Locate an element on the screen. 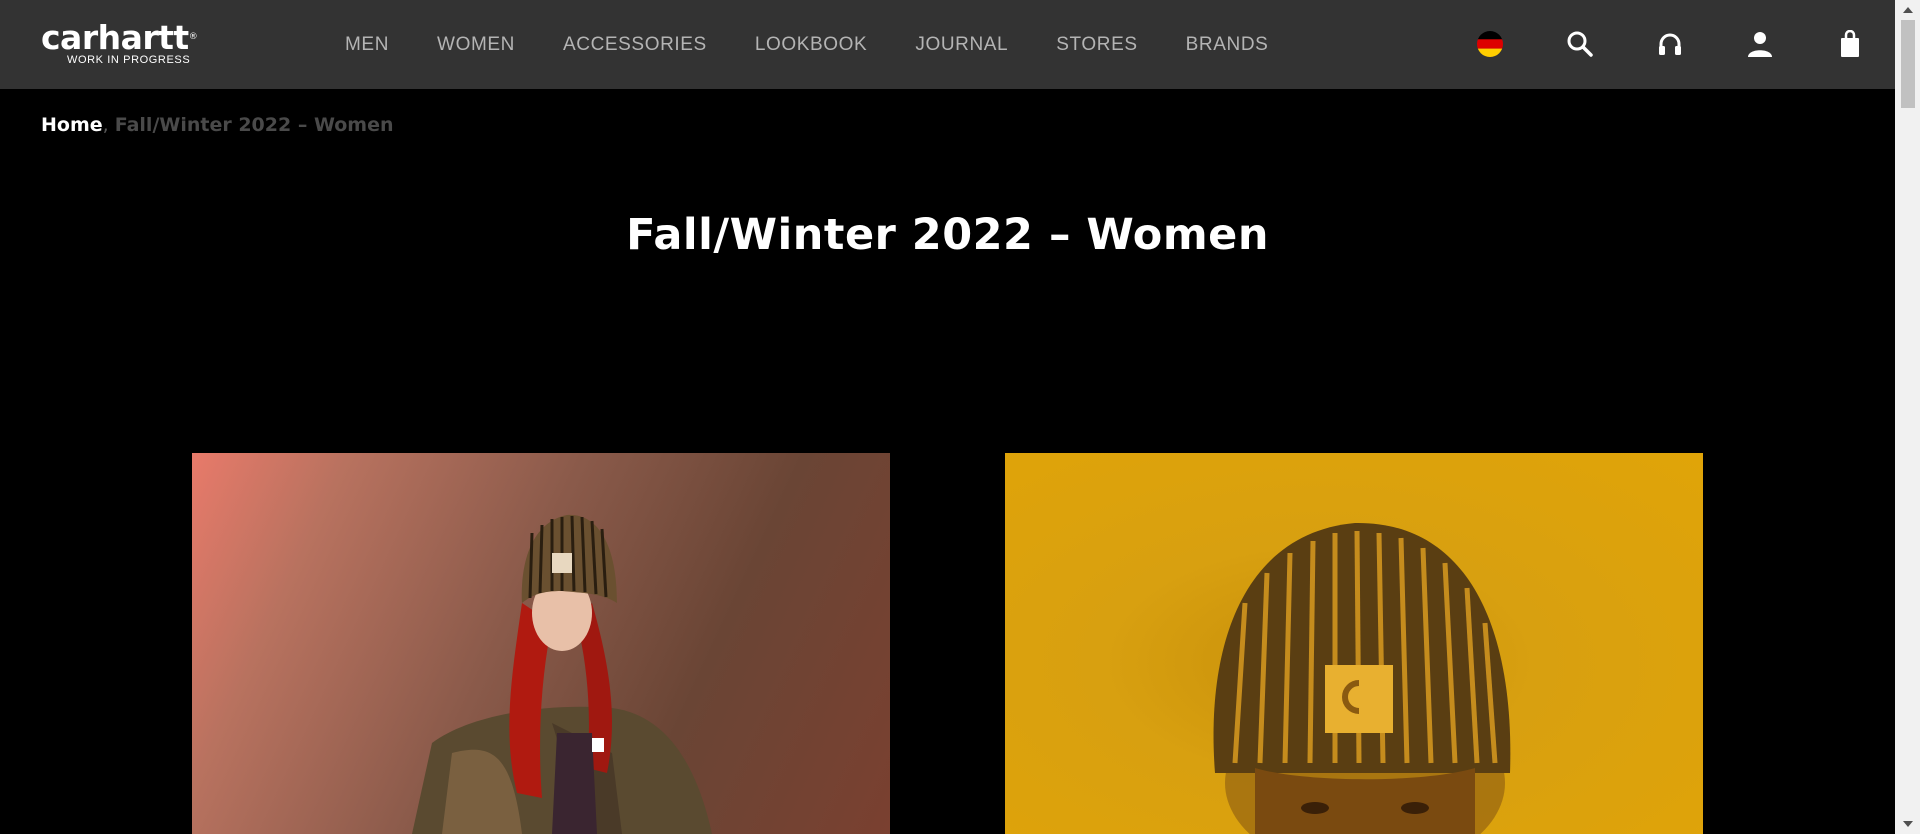 The width and height of the screenshot is (1920, 834). headphones-icon is located at coordinates (1670, 44).